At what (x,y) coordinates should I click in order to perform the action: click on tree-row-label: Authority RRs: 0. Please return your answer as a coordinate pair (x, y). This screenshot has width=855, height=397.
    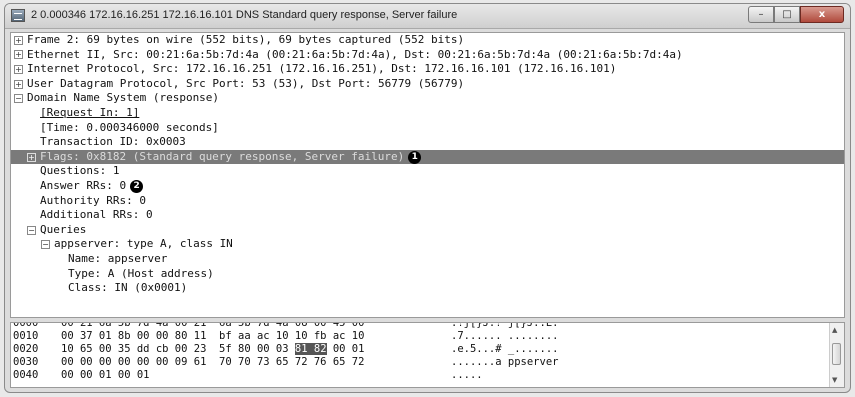
    Looking at the image, I should click on (93, 200).